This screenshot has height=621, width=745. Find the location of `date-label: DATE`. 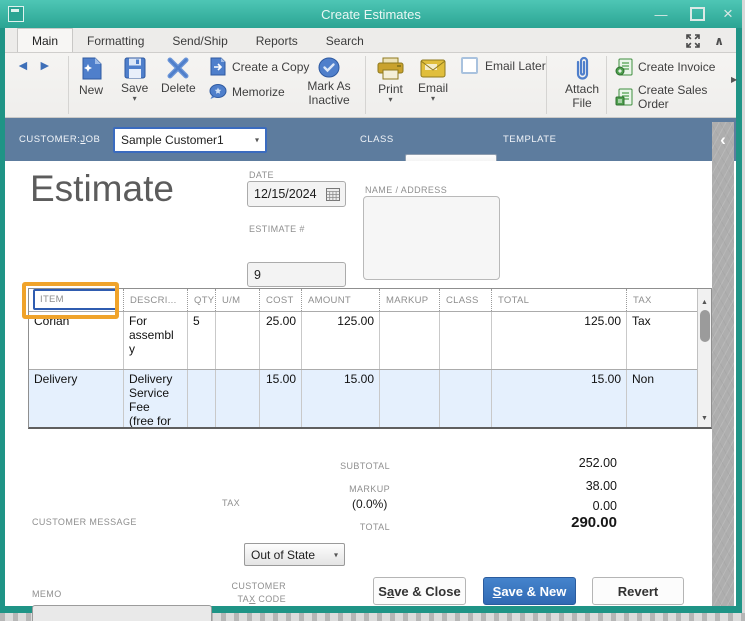

date-label: DATE is located at coordinates (261, 175).